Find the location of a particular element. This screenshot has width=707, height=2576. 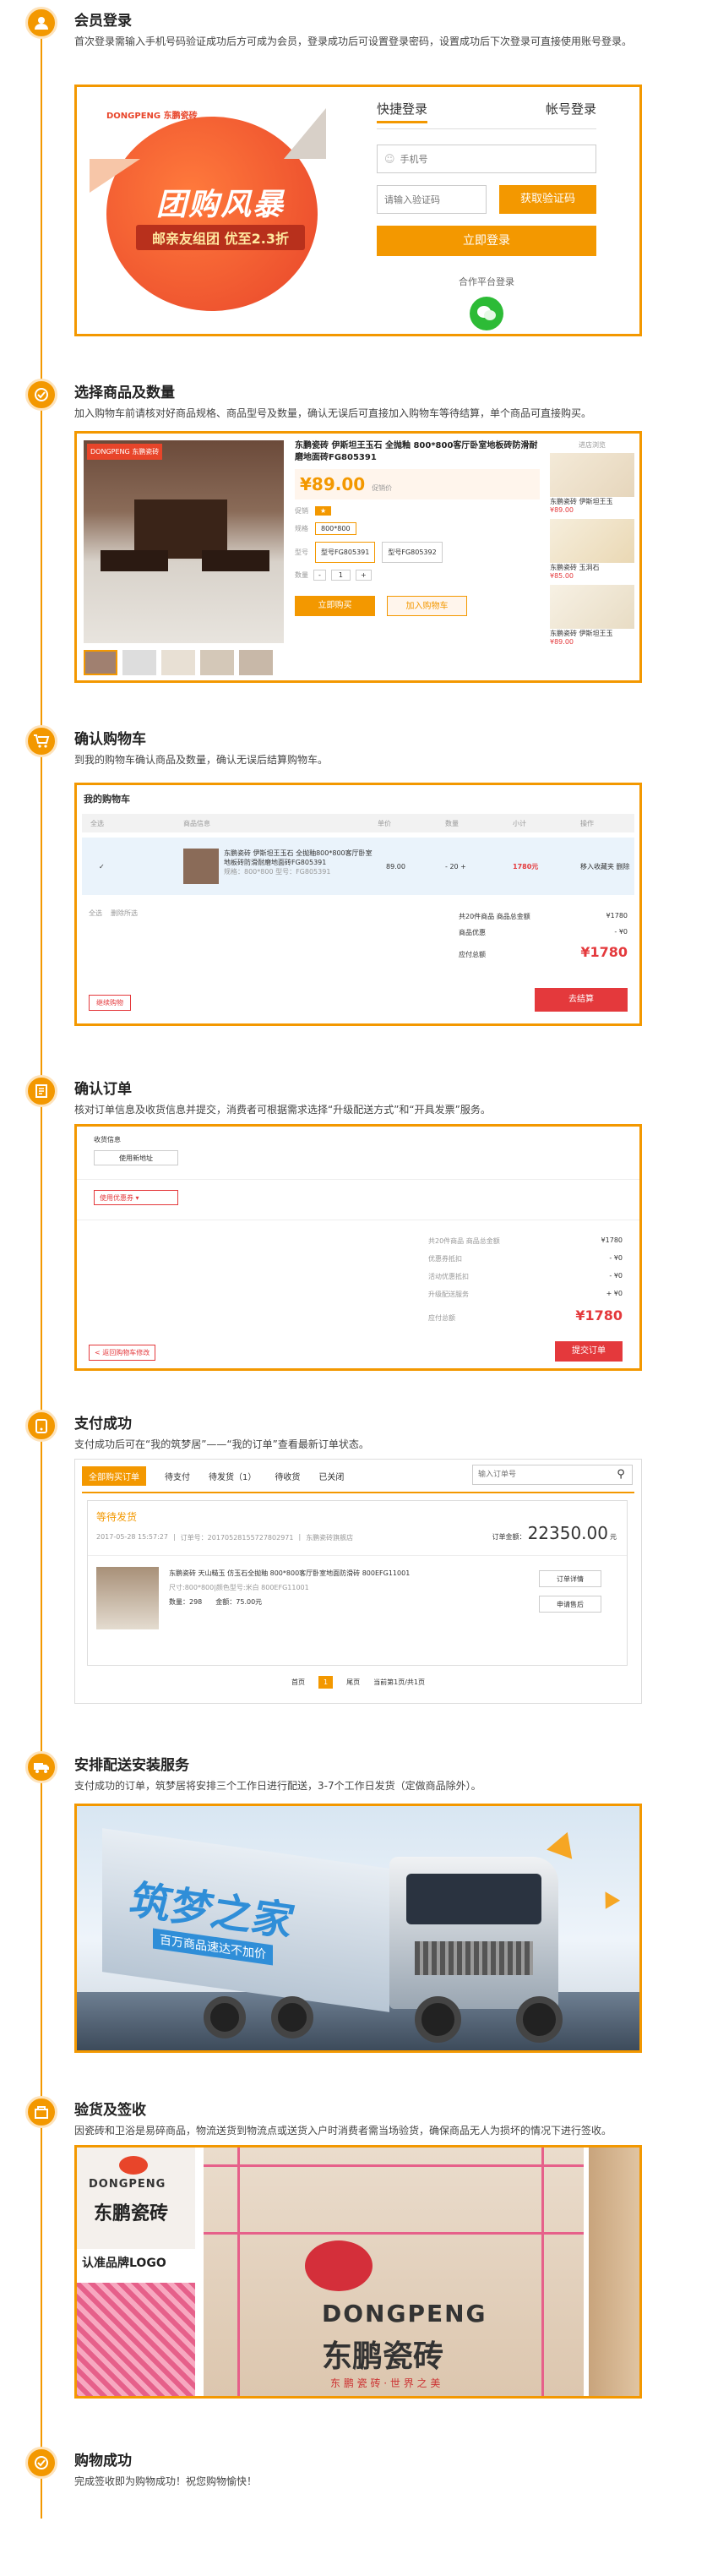

step-title: 确认订单 is located at coordinates (103, 1089).